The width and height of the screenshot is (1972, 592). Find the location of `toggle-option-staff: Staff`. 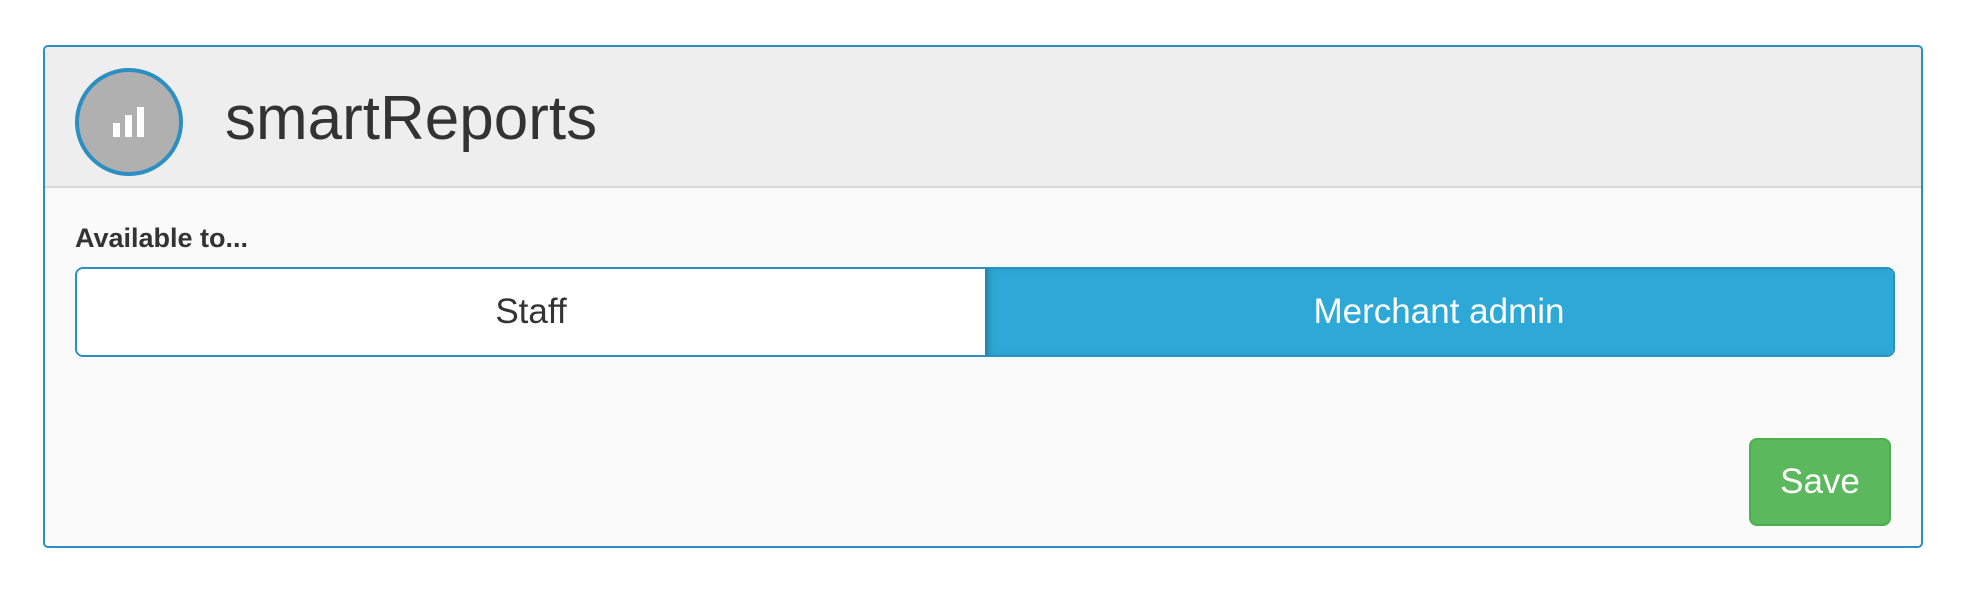

toggle-option-staff: Staff is located at coordinates (531, 312).